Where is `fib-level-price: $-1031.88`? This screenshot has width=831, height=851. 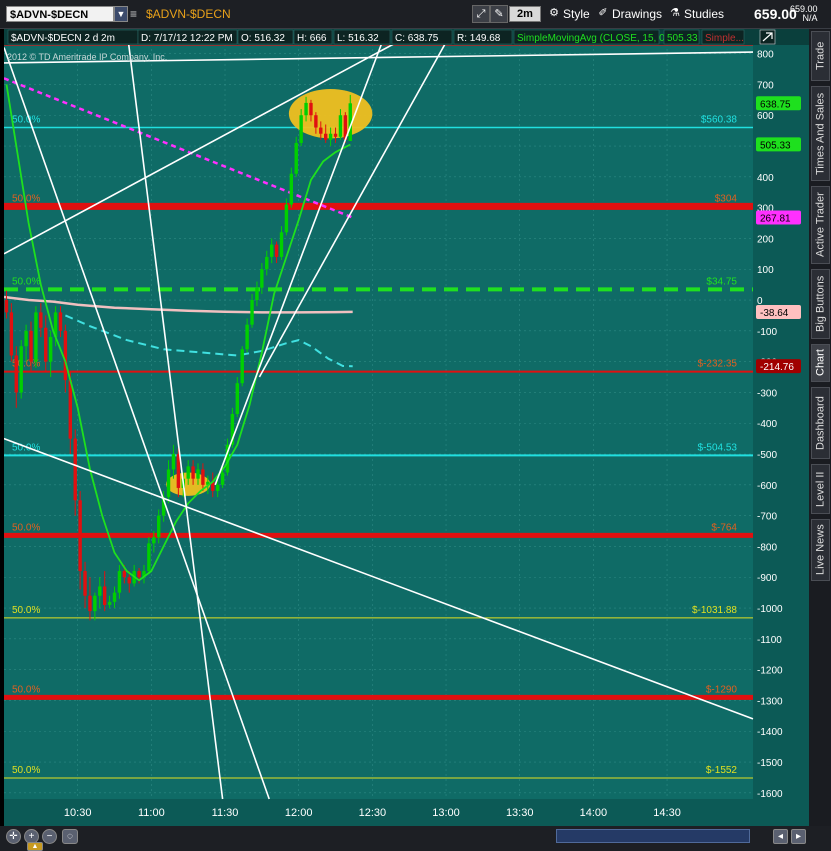 fib-level-price: $-1031.88 is located at coordinates (714, 610).